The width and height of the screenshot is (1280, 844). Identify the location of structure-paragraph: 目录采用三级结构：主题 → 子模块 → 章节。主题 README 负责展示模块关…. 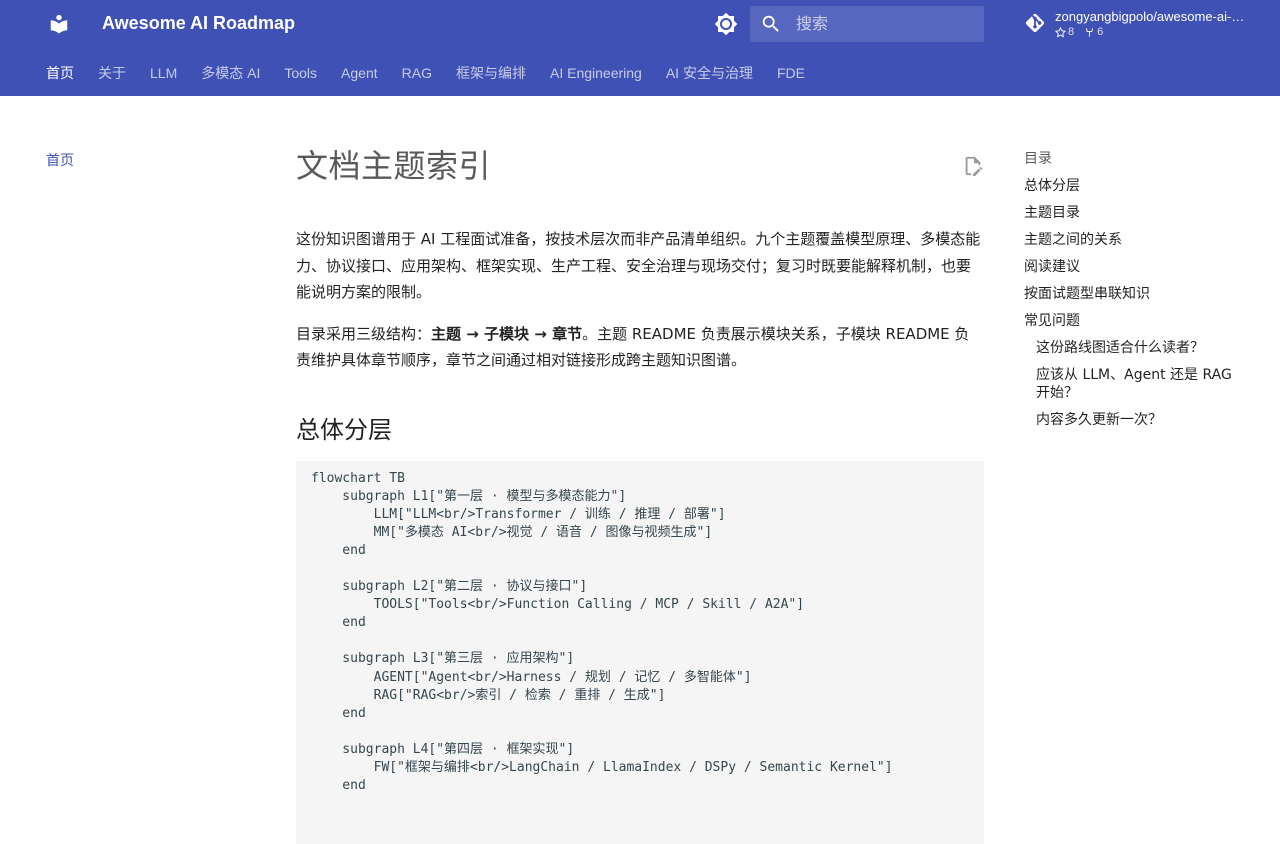
(640, 347).